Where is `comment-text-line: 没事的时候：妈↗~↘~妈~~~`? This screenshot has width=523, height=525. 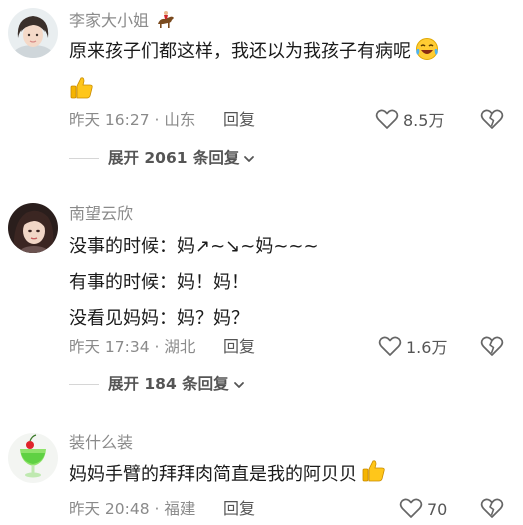
comment-text-line: 没事的时候：妈↗~↘~妈~~~ is located at coordinates (194, 246).